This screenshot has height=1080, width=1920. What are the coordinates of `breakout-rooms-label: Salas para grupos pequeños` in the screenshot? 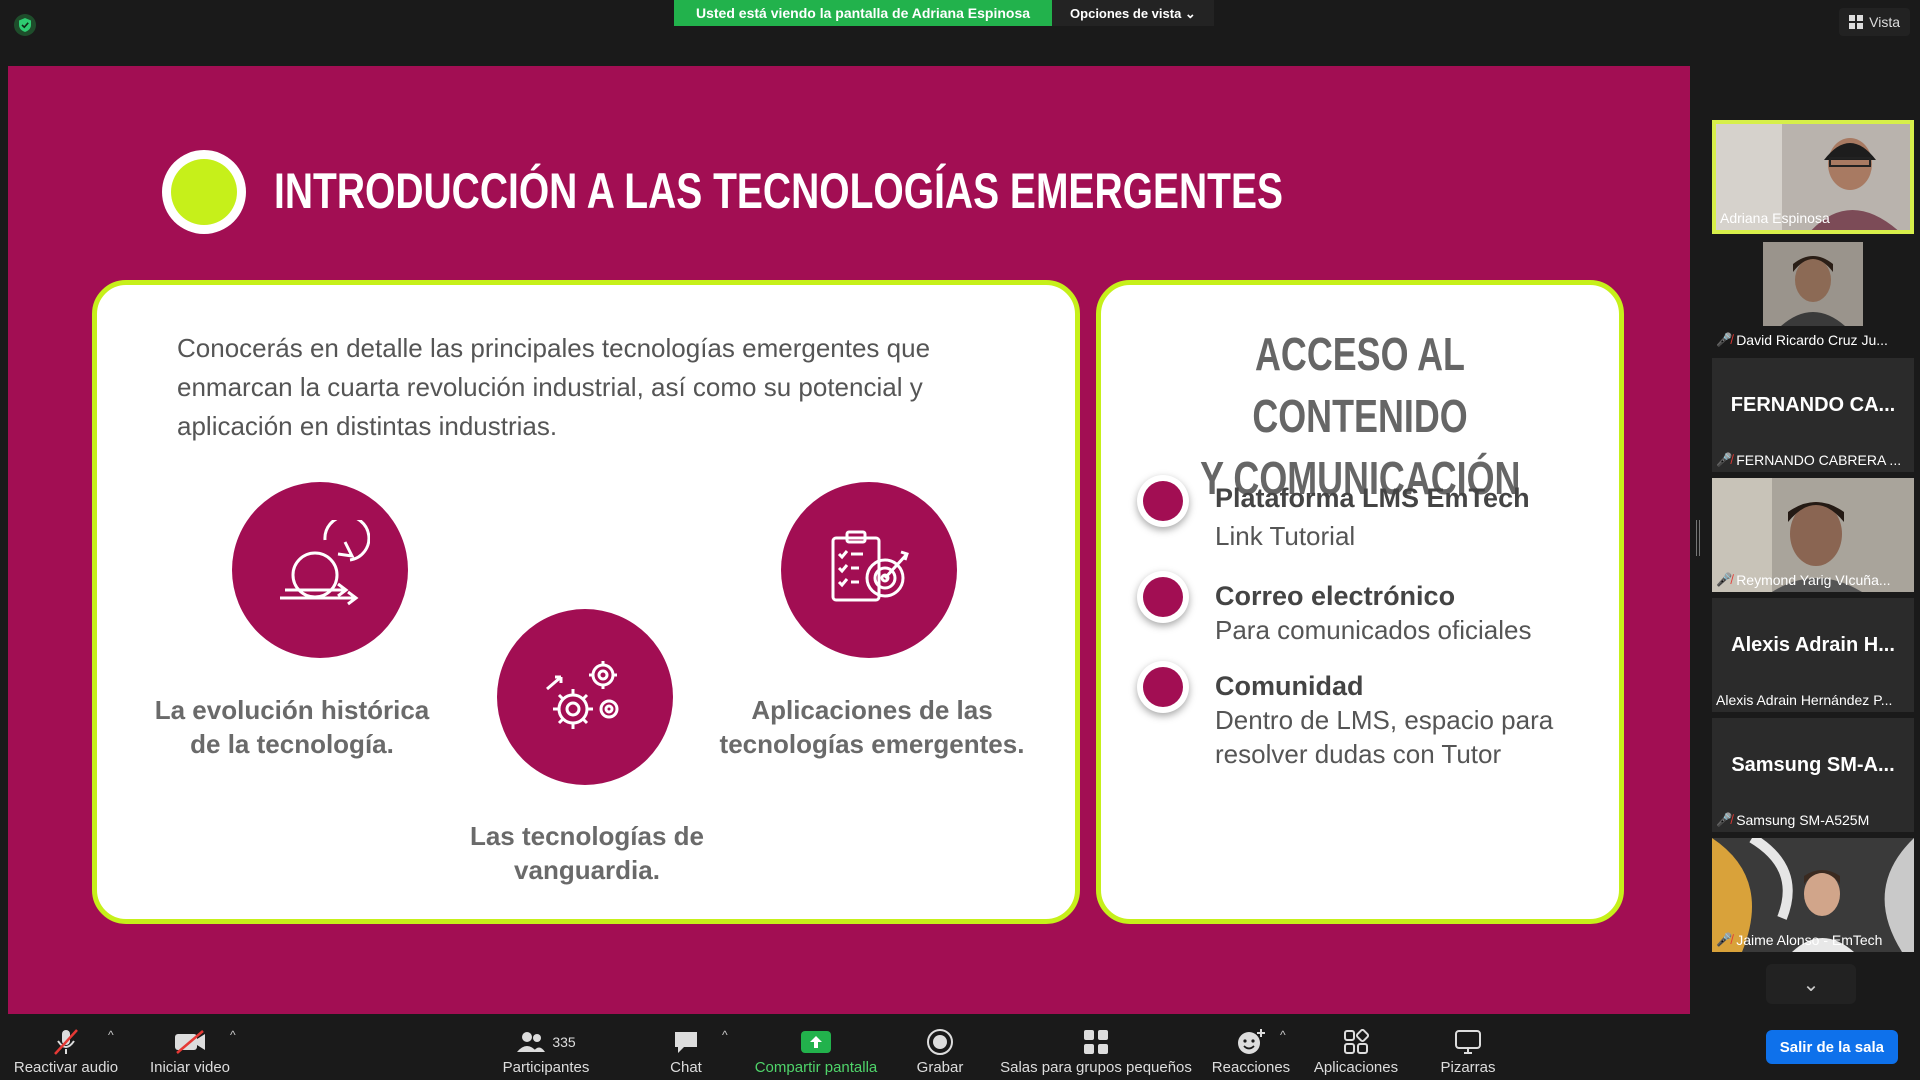 It's located at (1096, 1067).